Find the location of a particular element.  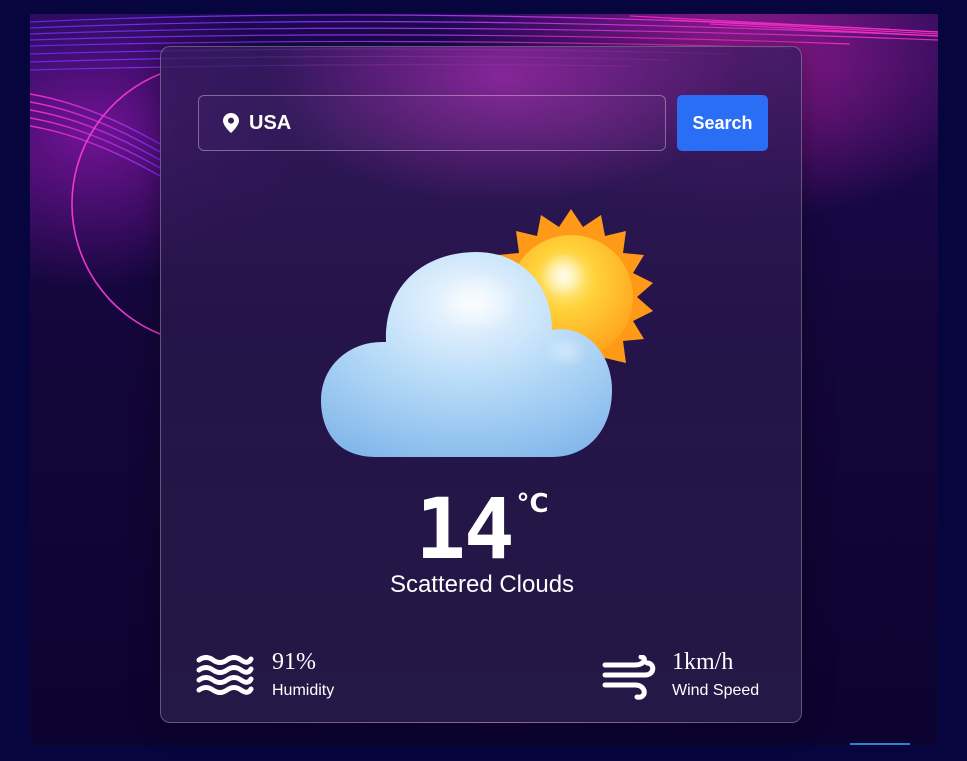

weather-description: Scattered Clouds is located at coordinates (482, 584).